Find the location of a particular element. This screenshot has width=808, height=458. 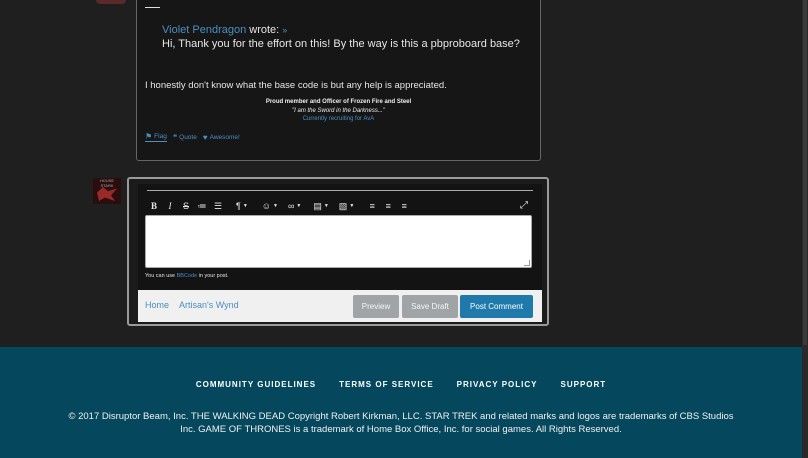

paragraph-format-dropdown: ¶ ▼ is located at coordinates (242, 206).